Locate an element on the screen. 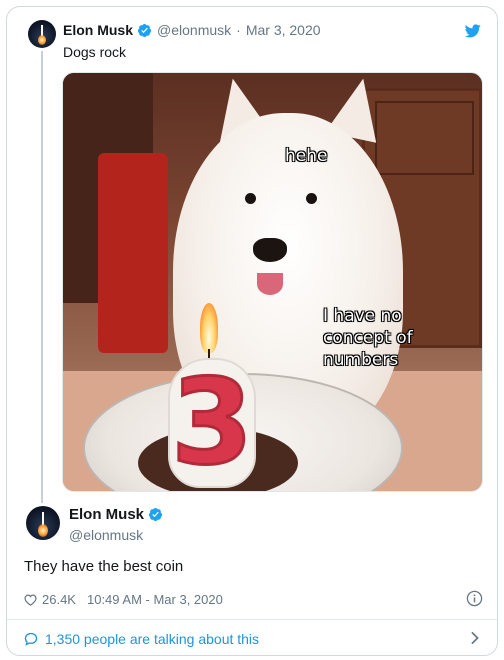  thread-line is located at coordinates (42, 277).